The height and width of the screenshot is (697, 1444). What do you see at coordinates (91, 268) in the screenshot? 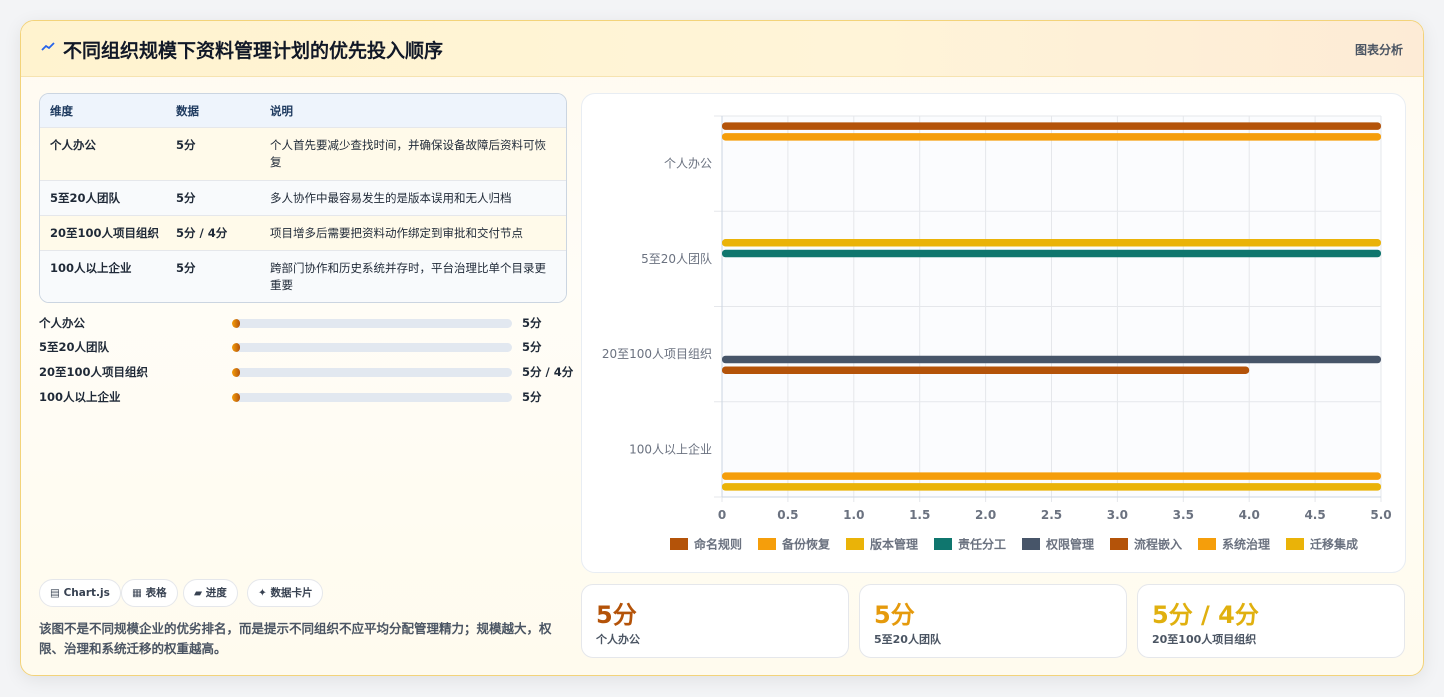
I see `table-cell-dimension: 100人以上企业` at bounding box center [91, 268].